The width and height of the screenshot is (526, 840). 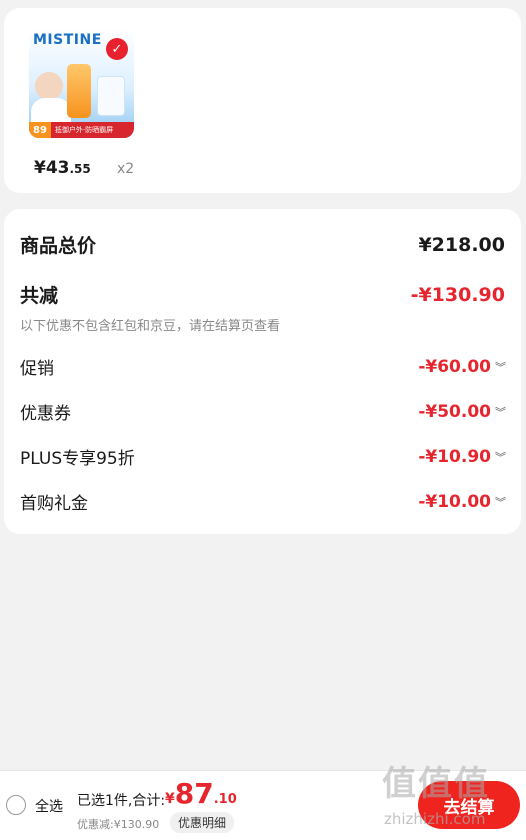 What do you see at coordinates (263, 367) in the screenshot?
I see `discount-row-promotion: 促销 -¥60.00 ︾` at bounding box center [263, 367].